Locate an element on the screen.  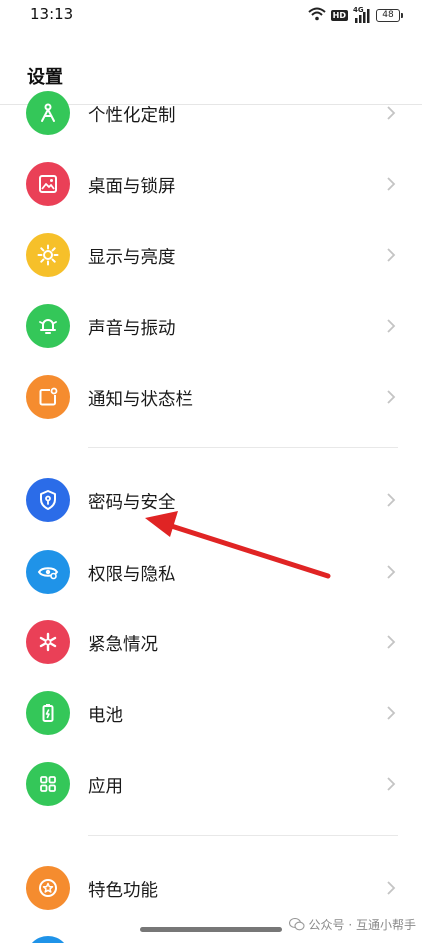
settings-item-personalization: 个性化定制 is located at coordinates (211, 113).